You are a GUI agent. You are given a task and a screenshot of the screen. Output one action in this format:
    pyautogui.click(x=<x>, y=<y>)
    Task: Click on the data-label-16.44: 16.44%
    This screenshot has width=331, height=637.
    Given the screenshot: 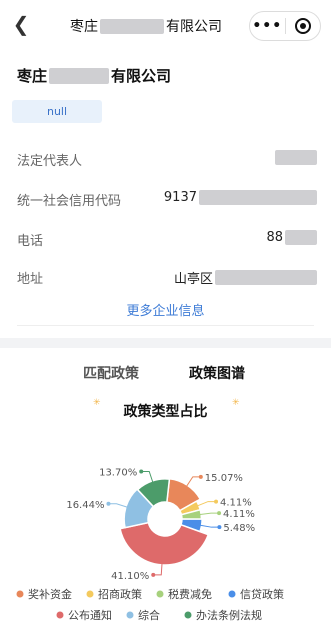 What is the action you would take?
    pyautogui.click(x=85, y=505)
    